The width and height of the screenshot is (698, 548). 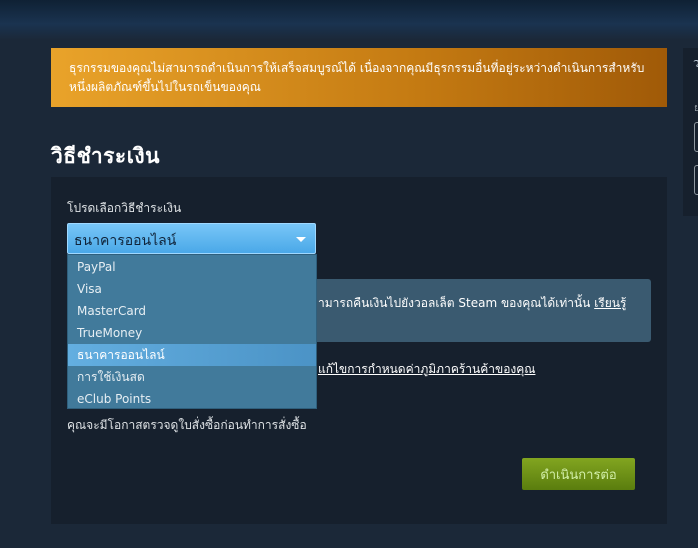 What do you see at coordinates (578, 474) in the screenshot?
I see `continue-button: ดำเนินการต่อ` at bounding box center [578, 474].